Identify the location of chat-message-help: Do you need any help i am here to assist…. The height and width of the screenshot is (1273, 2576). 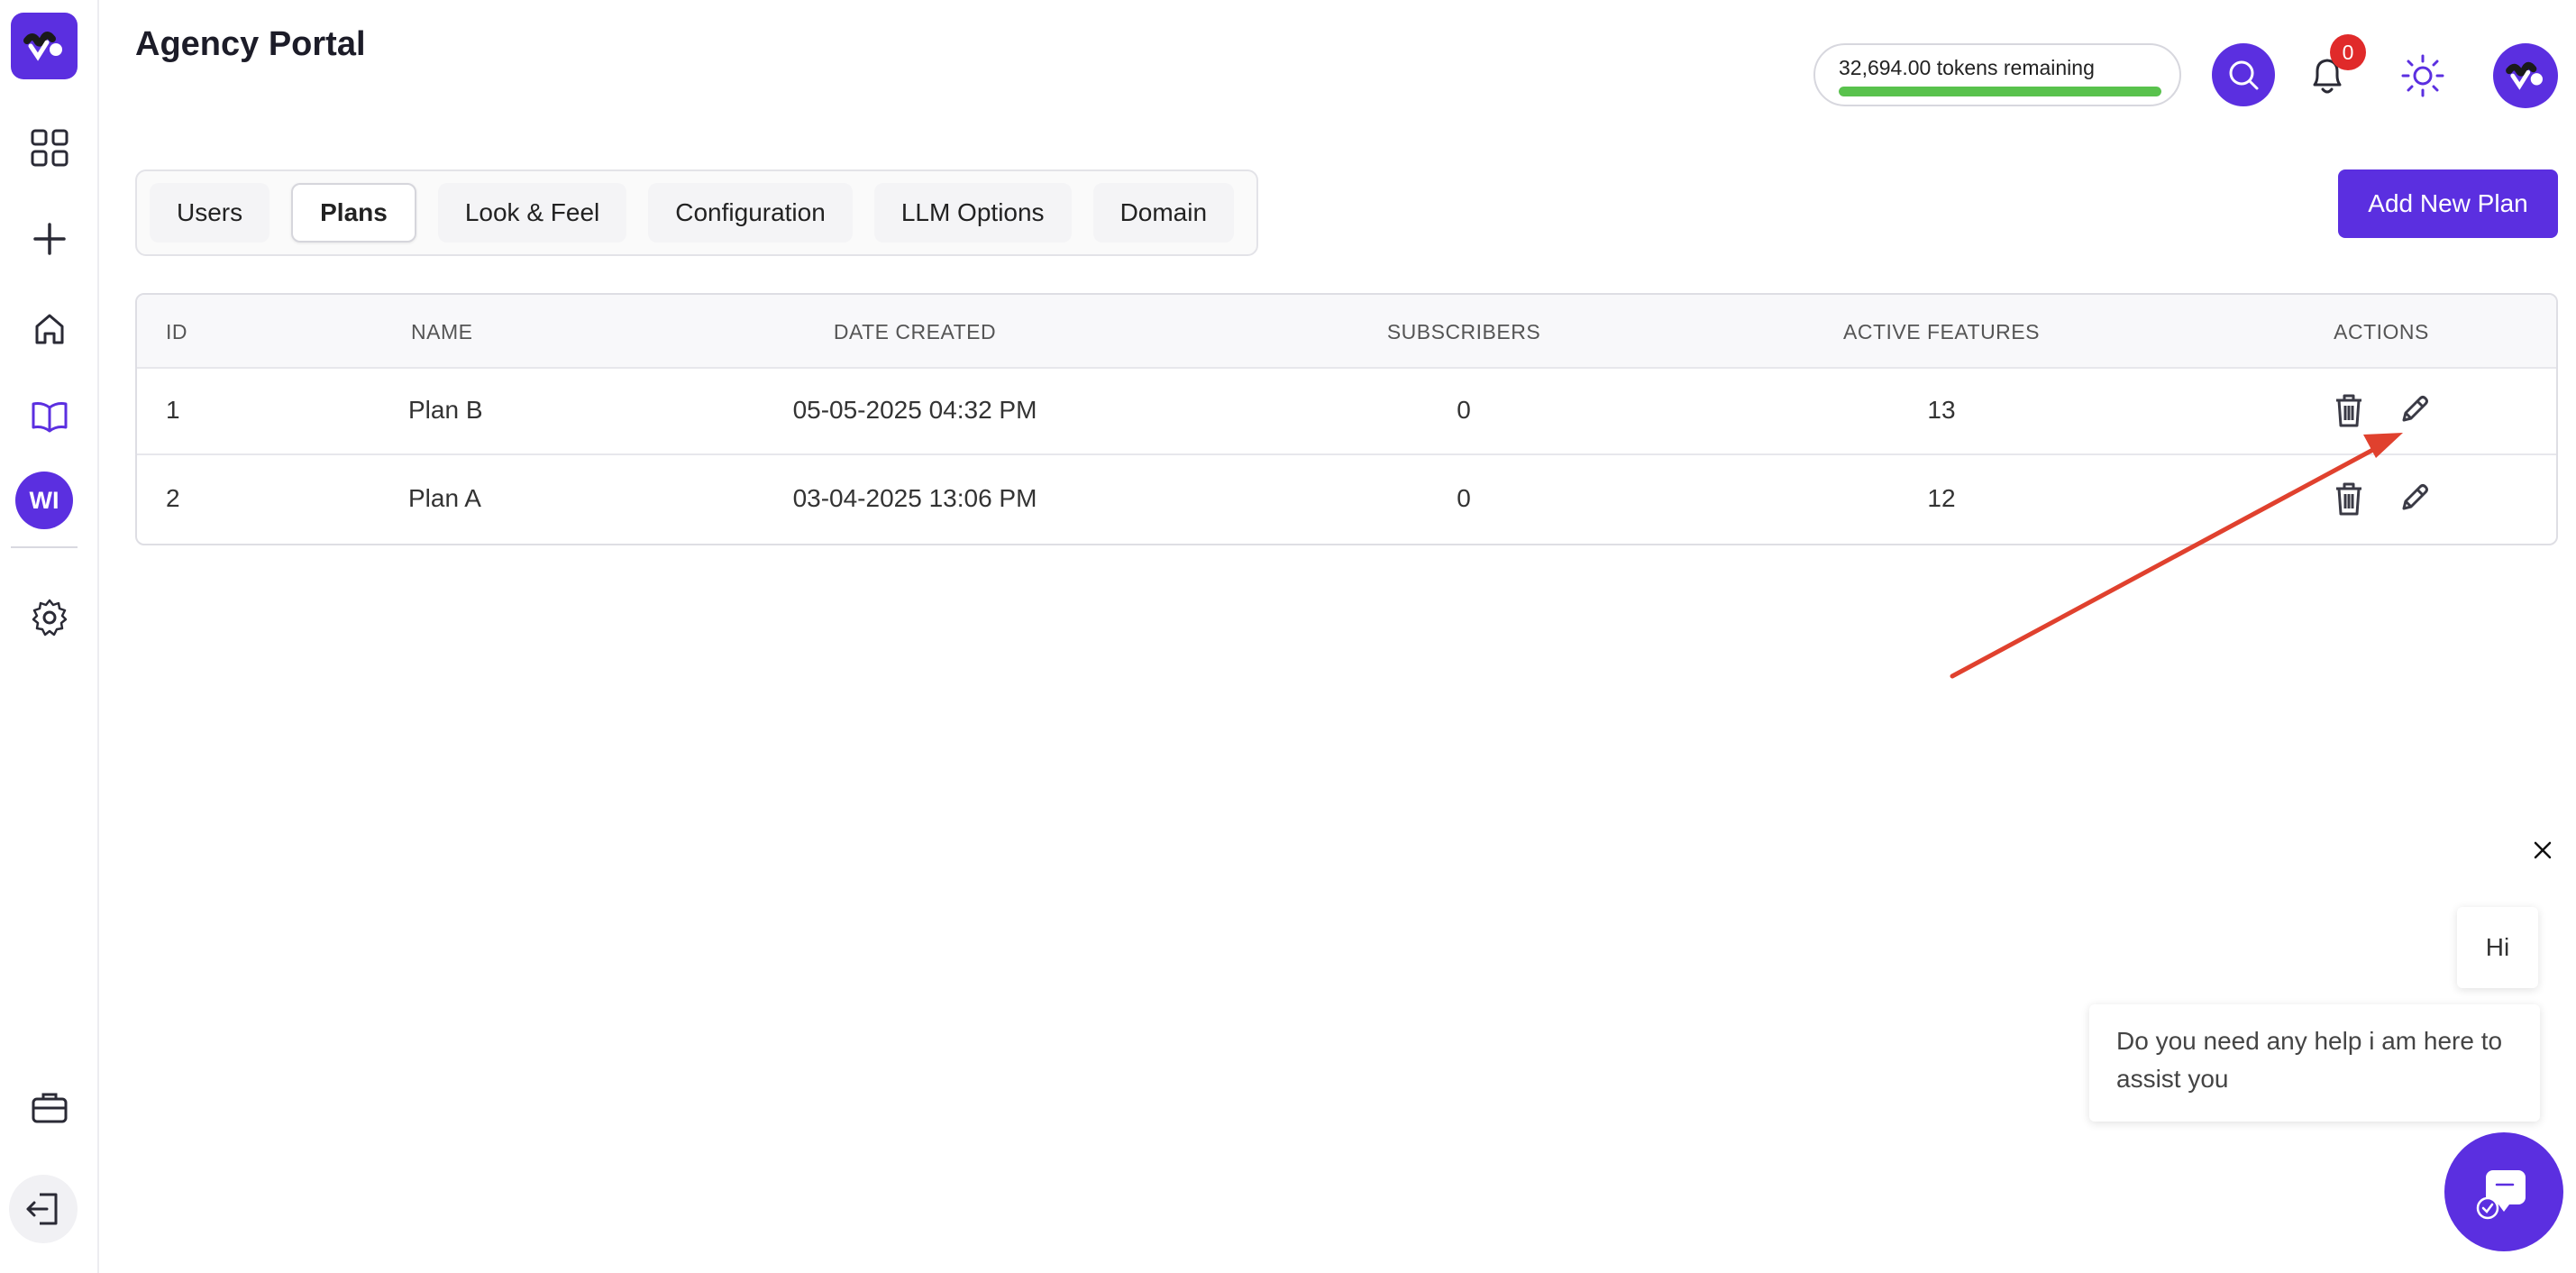
(2314, 1063).